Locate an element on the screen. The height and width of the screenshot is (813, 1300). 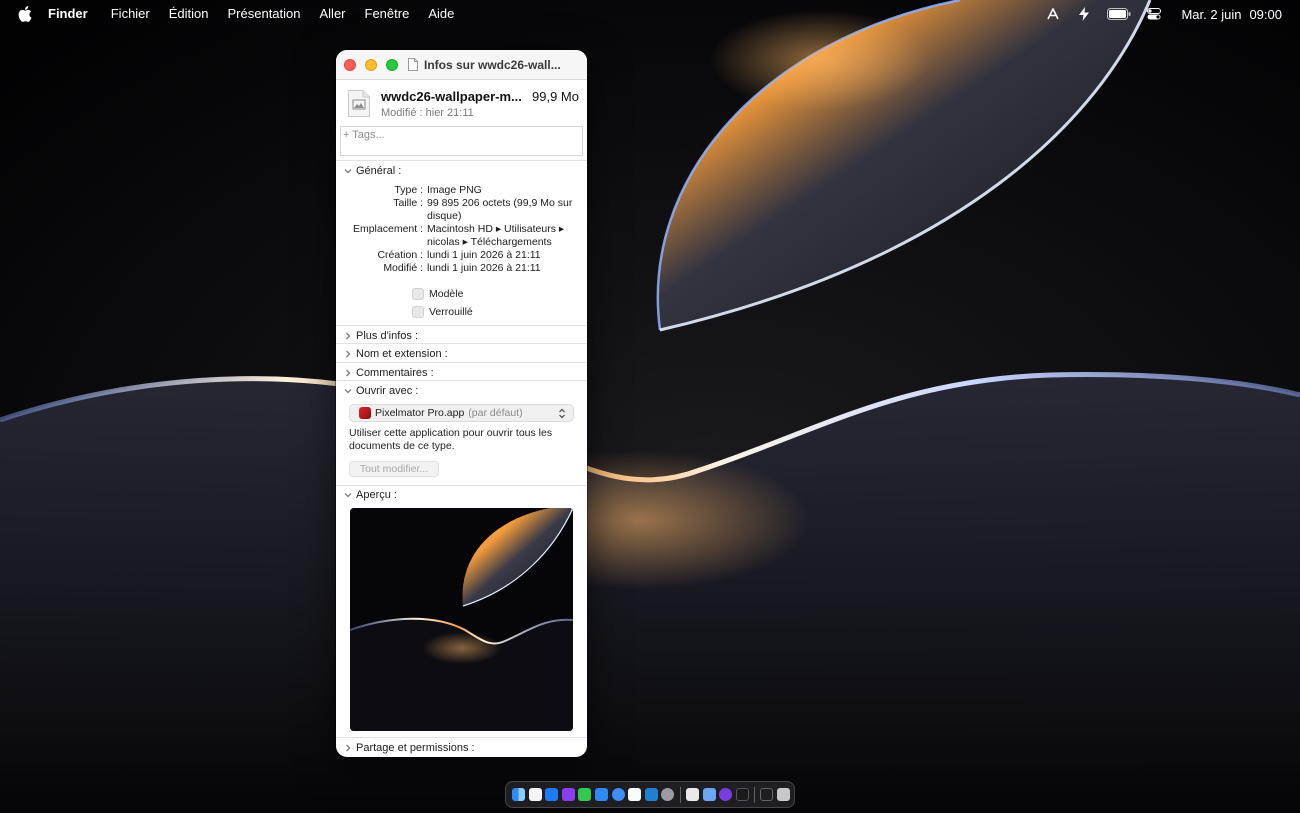
section-more-info-label: Plus d'infos : is located at coordinates (387, 336).